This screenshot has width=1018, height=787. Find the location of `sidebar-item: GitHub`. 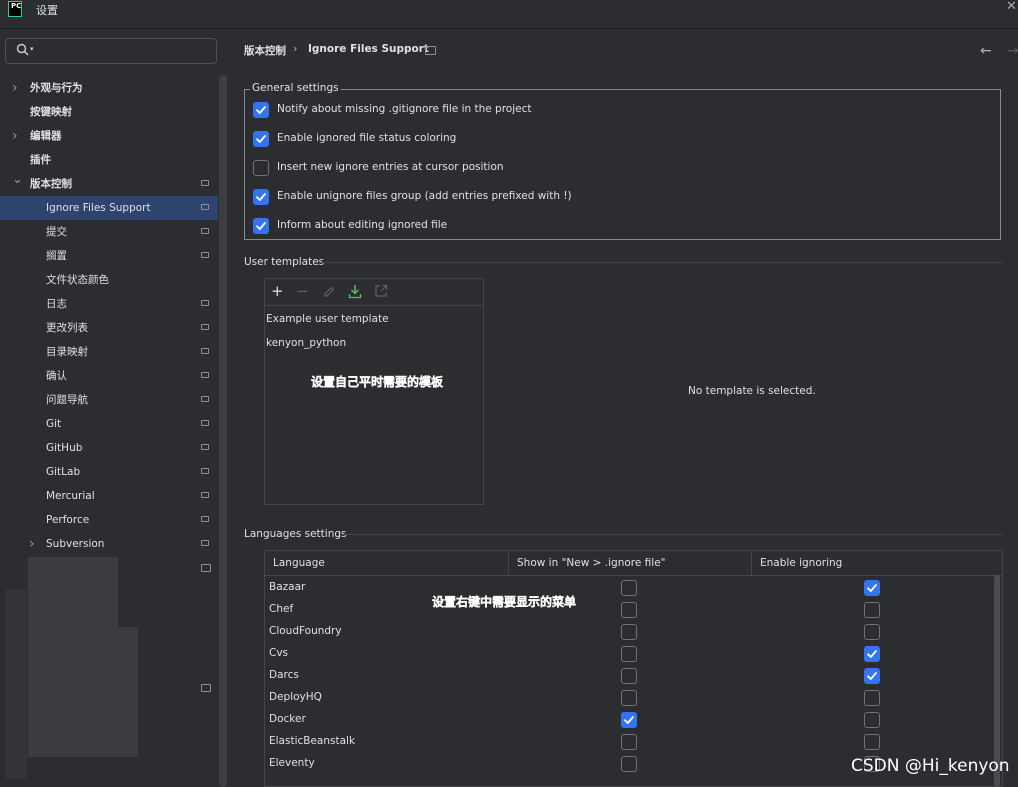

sidebar-item: GitHub is located at coordinates (109, 448).